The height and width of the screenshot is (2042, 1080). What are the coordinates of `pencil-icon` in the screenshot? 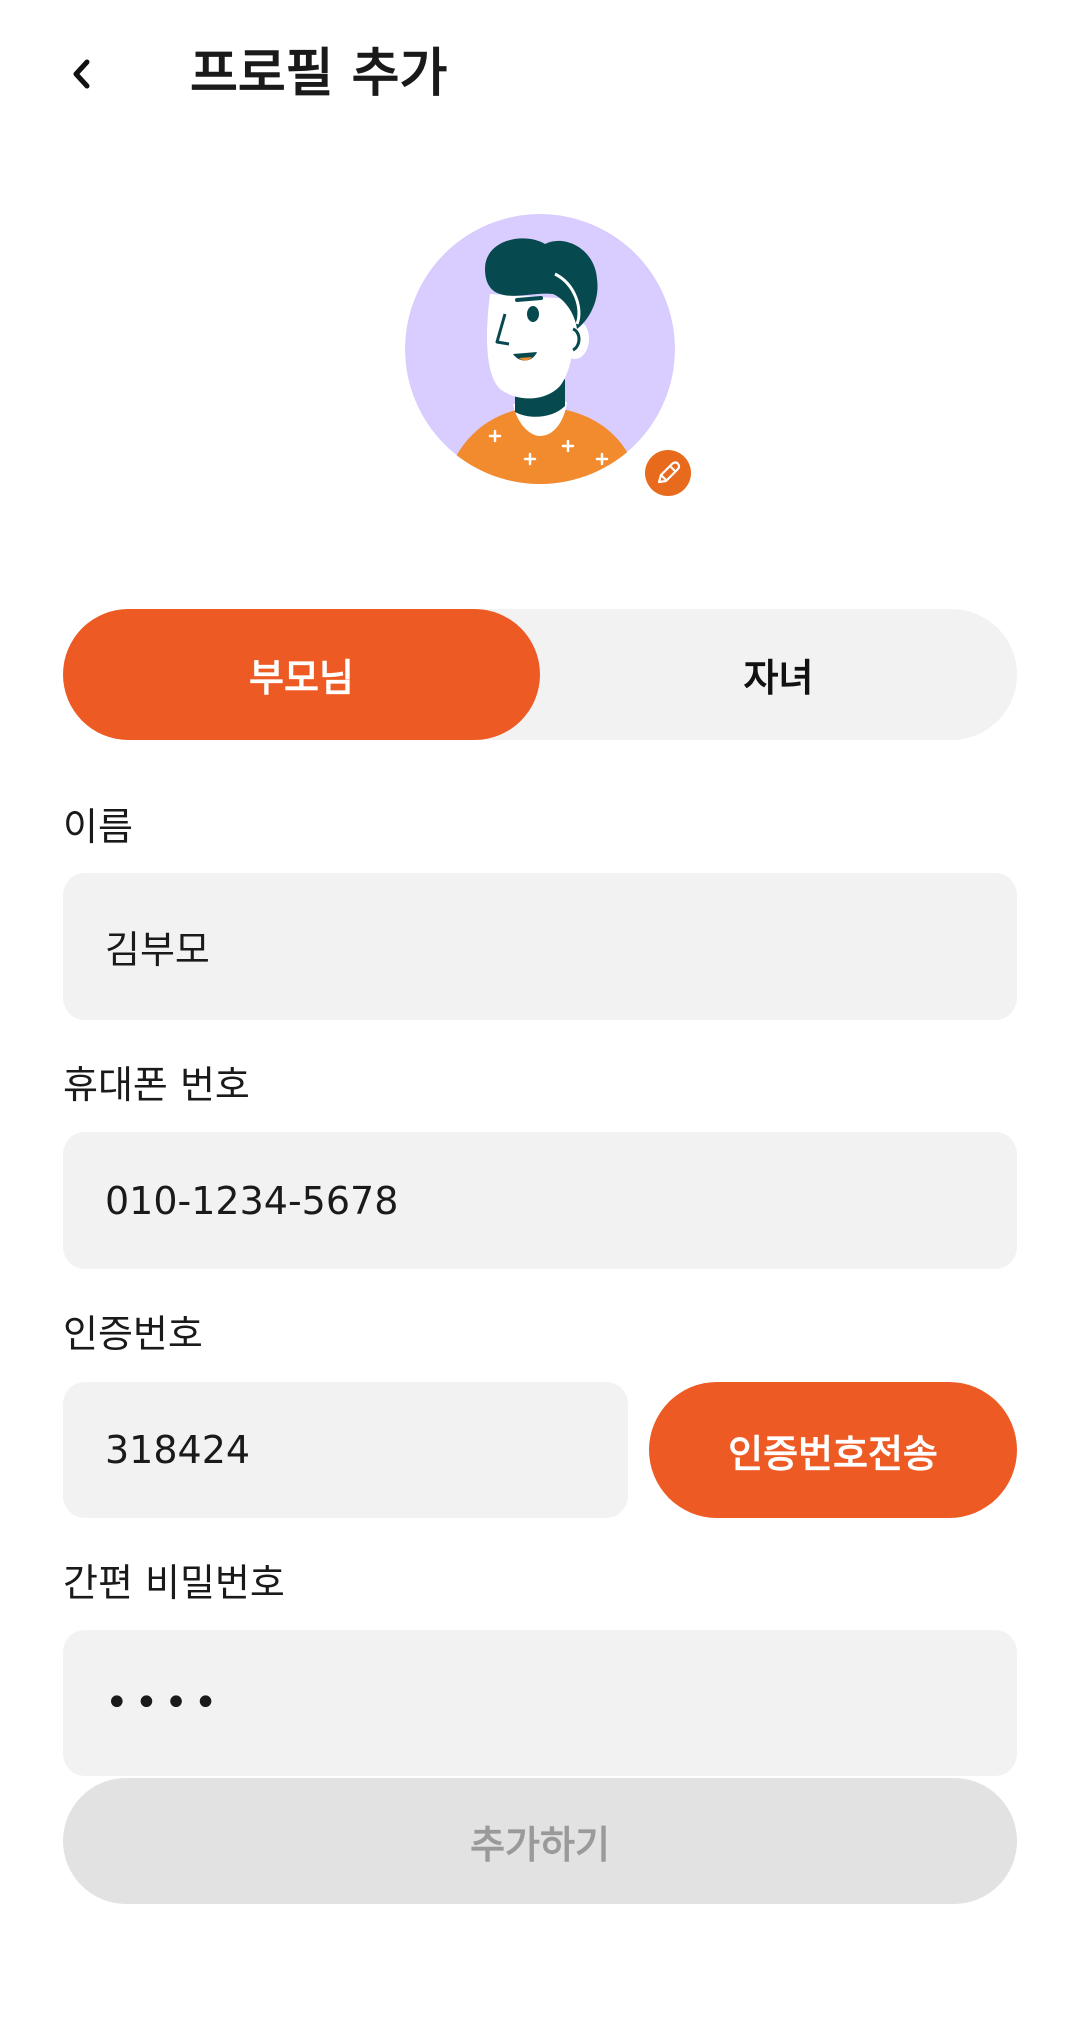 It's located at (669, 472).